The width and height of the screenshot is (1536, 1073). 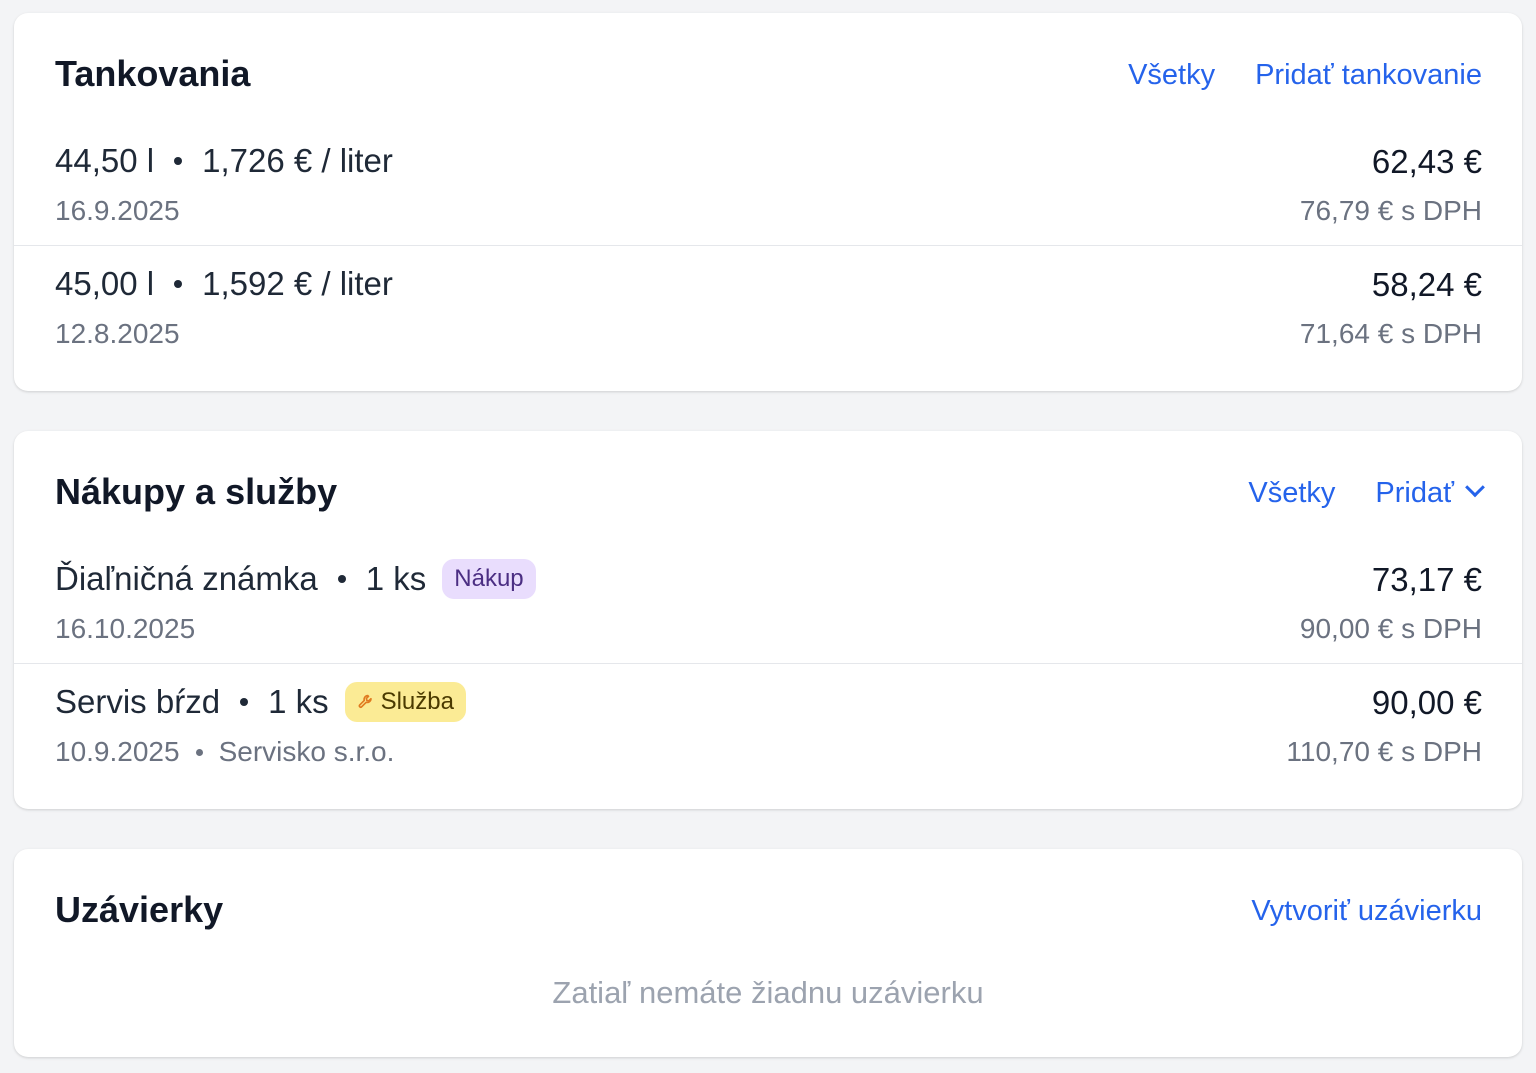 I want to click on chevron-down-icon, so click(x=1475, y=487).